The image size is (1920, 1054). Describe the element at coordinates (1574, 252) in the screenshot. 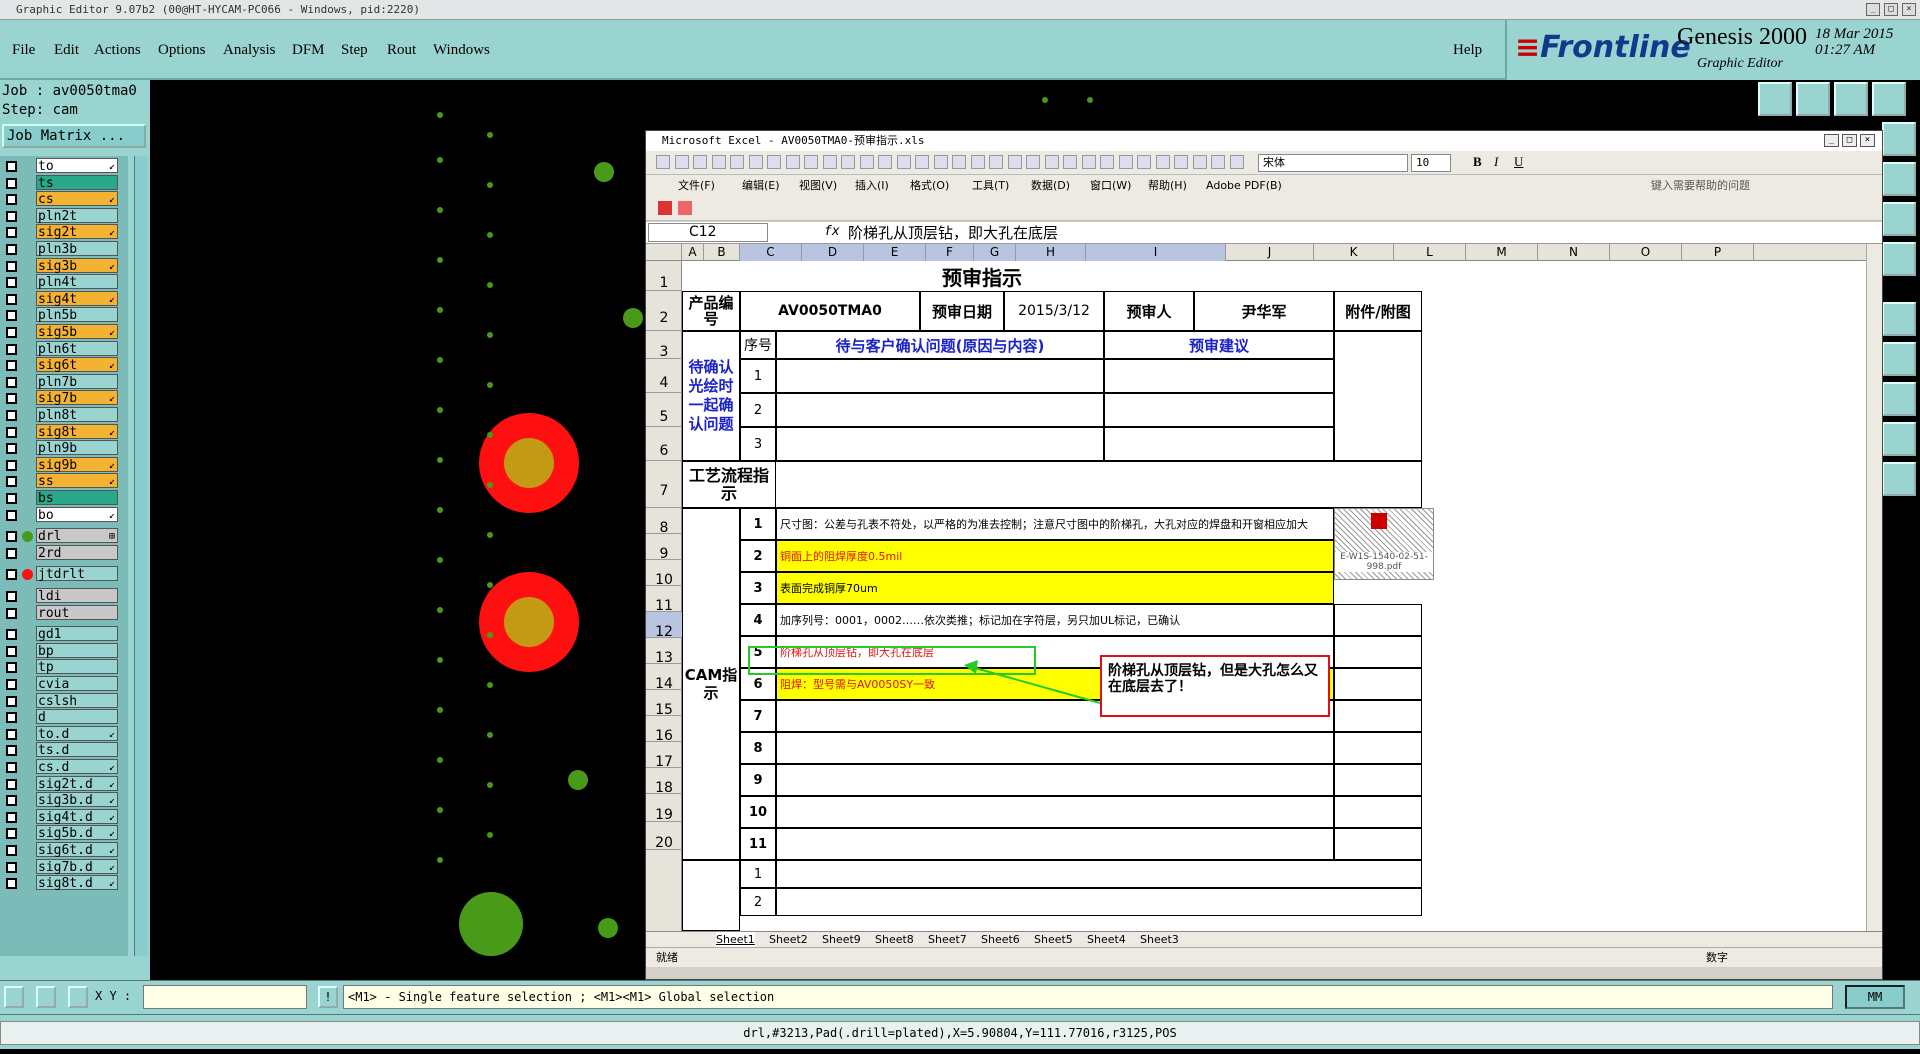

I see `column-header-N: N` at that location.